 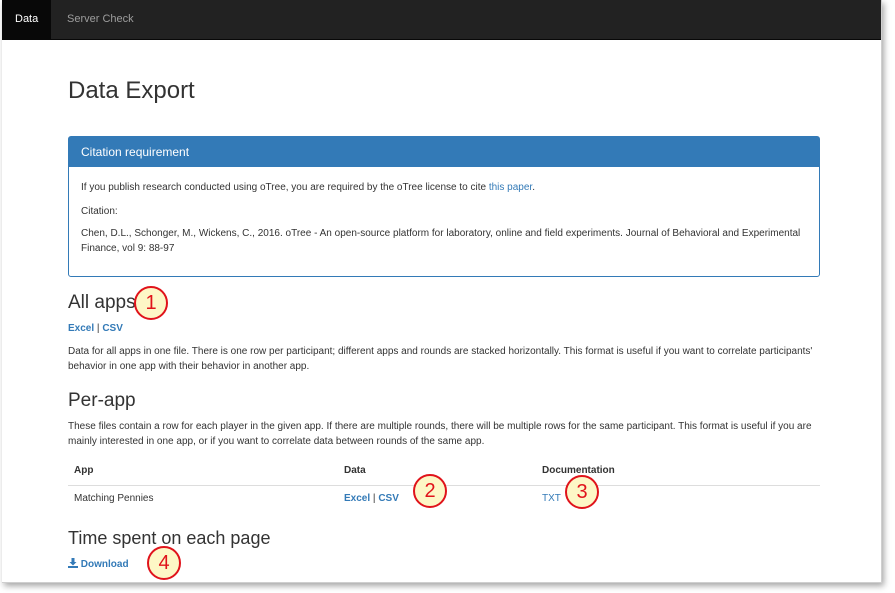 What do you see at coordinates (510, 187) in the screenshot?
I see `this-paper-link: this paper` at bounding box center [510, 187].